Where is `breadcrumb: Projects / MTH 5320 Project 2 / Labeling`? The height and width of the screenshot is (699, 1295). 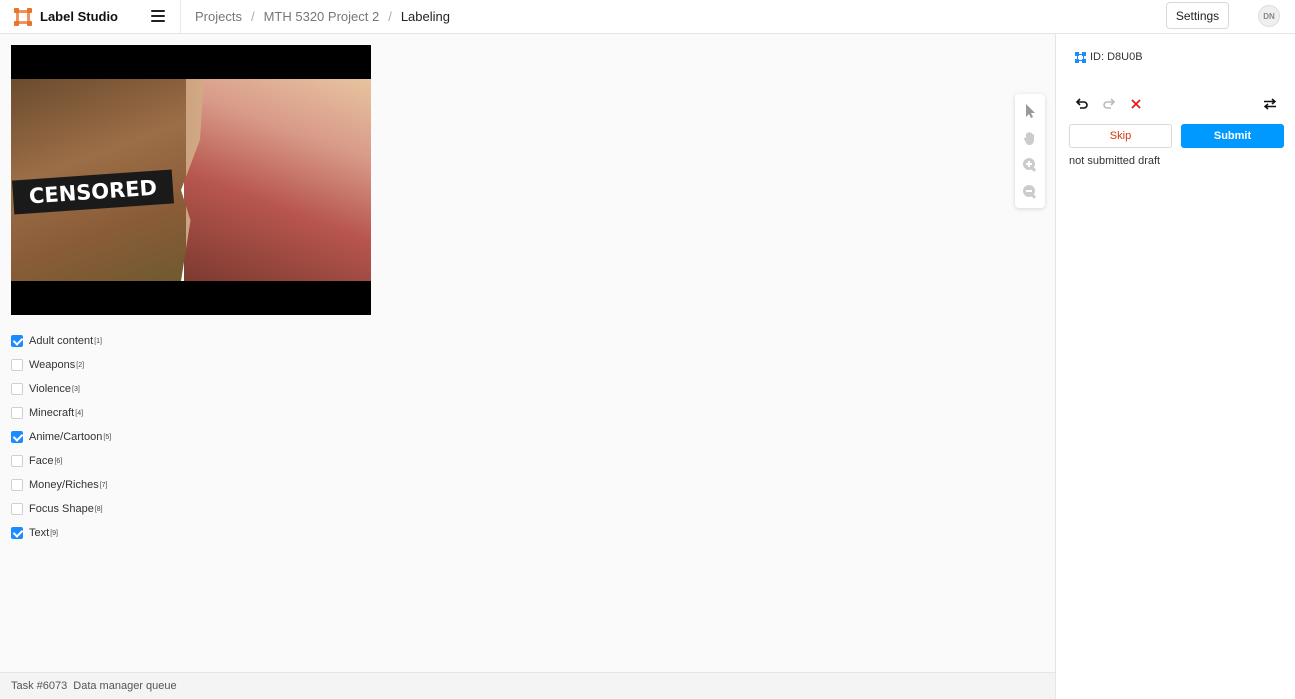
breadcrumb: Projects / MTH 5320 Project 2 / Labeling is located at coordinates (315, 16).